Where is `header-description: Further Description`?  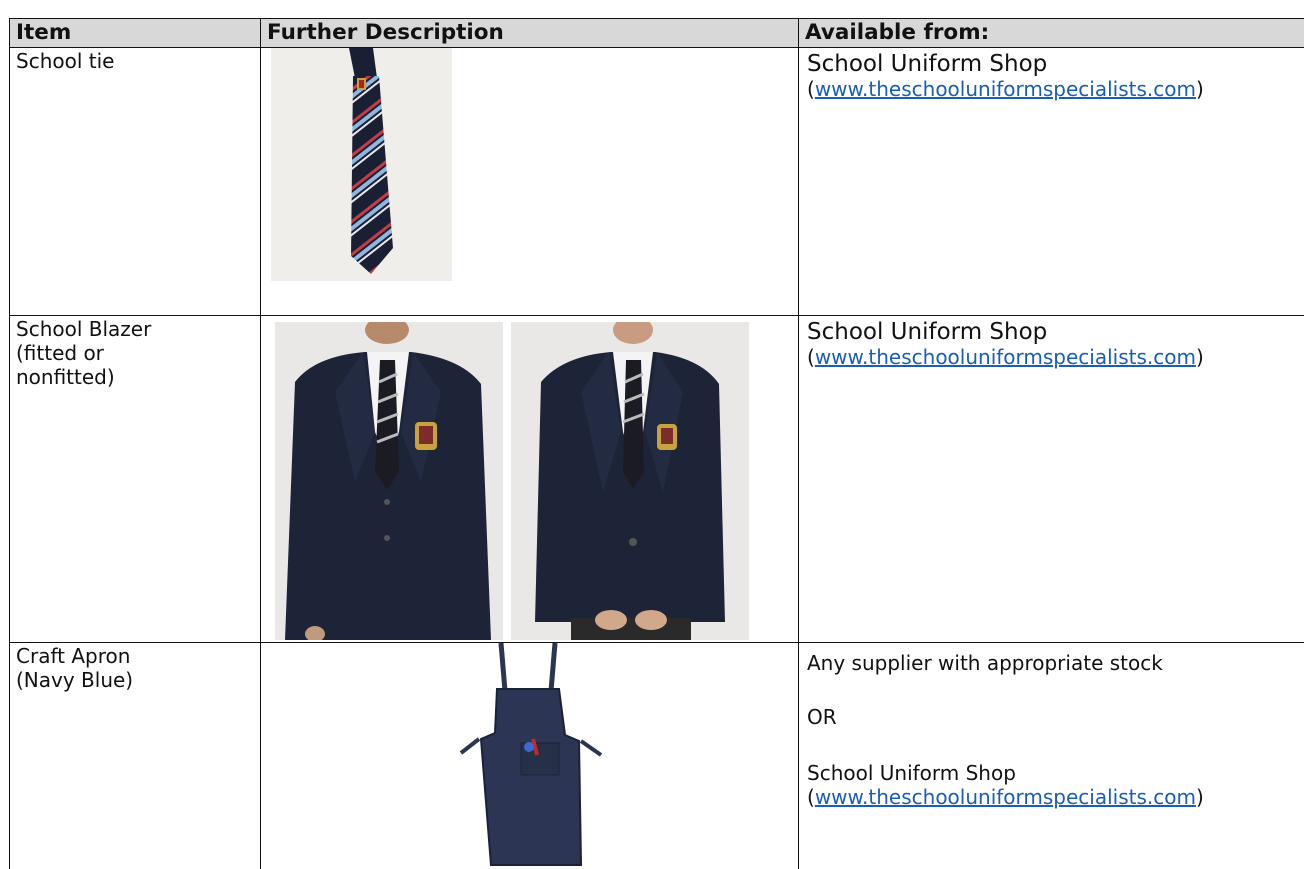
header-description: Further Description is located at coordinates (529, 33).